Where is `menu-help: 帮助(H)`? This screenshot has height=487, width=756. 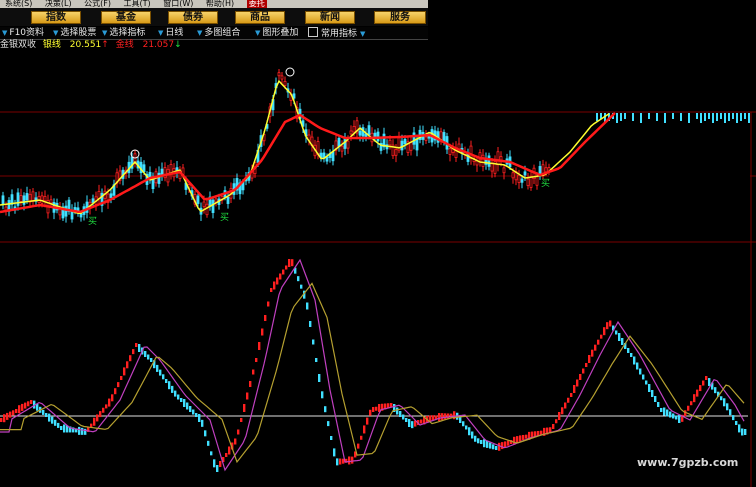 menu-help: 帮助(H) is located at coordinates (220, 4).